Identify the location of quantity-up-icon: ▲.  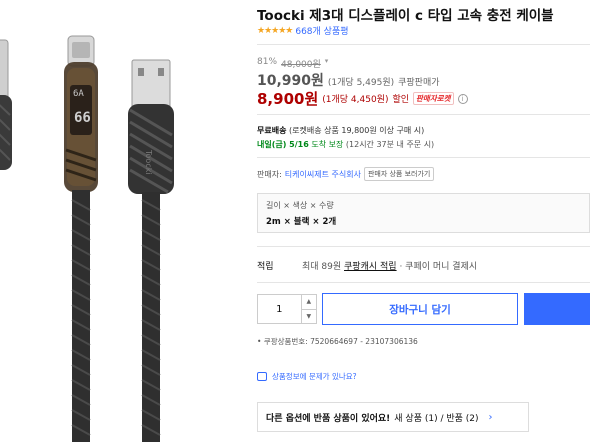
(309, 302).